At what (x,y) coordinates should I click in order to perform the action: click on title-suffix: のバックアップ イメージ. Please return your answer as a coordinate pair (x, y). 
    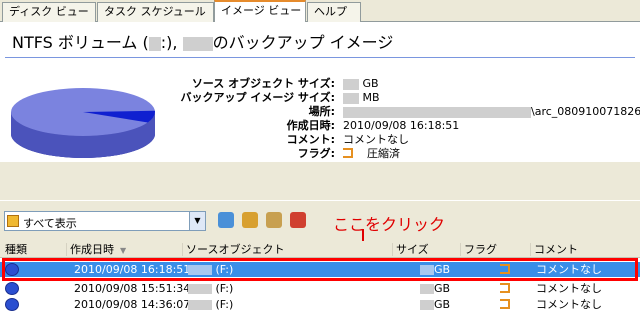
    Looking at the image, I should click on (303, 42).